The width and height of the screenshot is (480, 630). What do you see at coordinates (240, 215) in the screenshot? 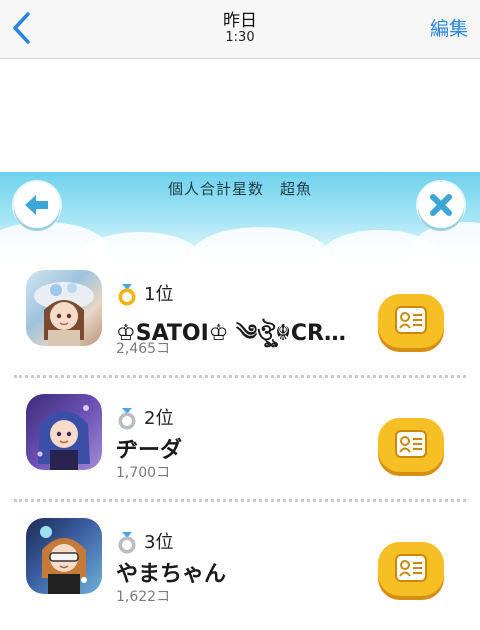
I see `ranking-panel-header: 個人合計星数 超魚` at bounding box center [240, 215].